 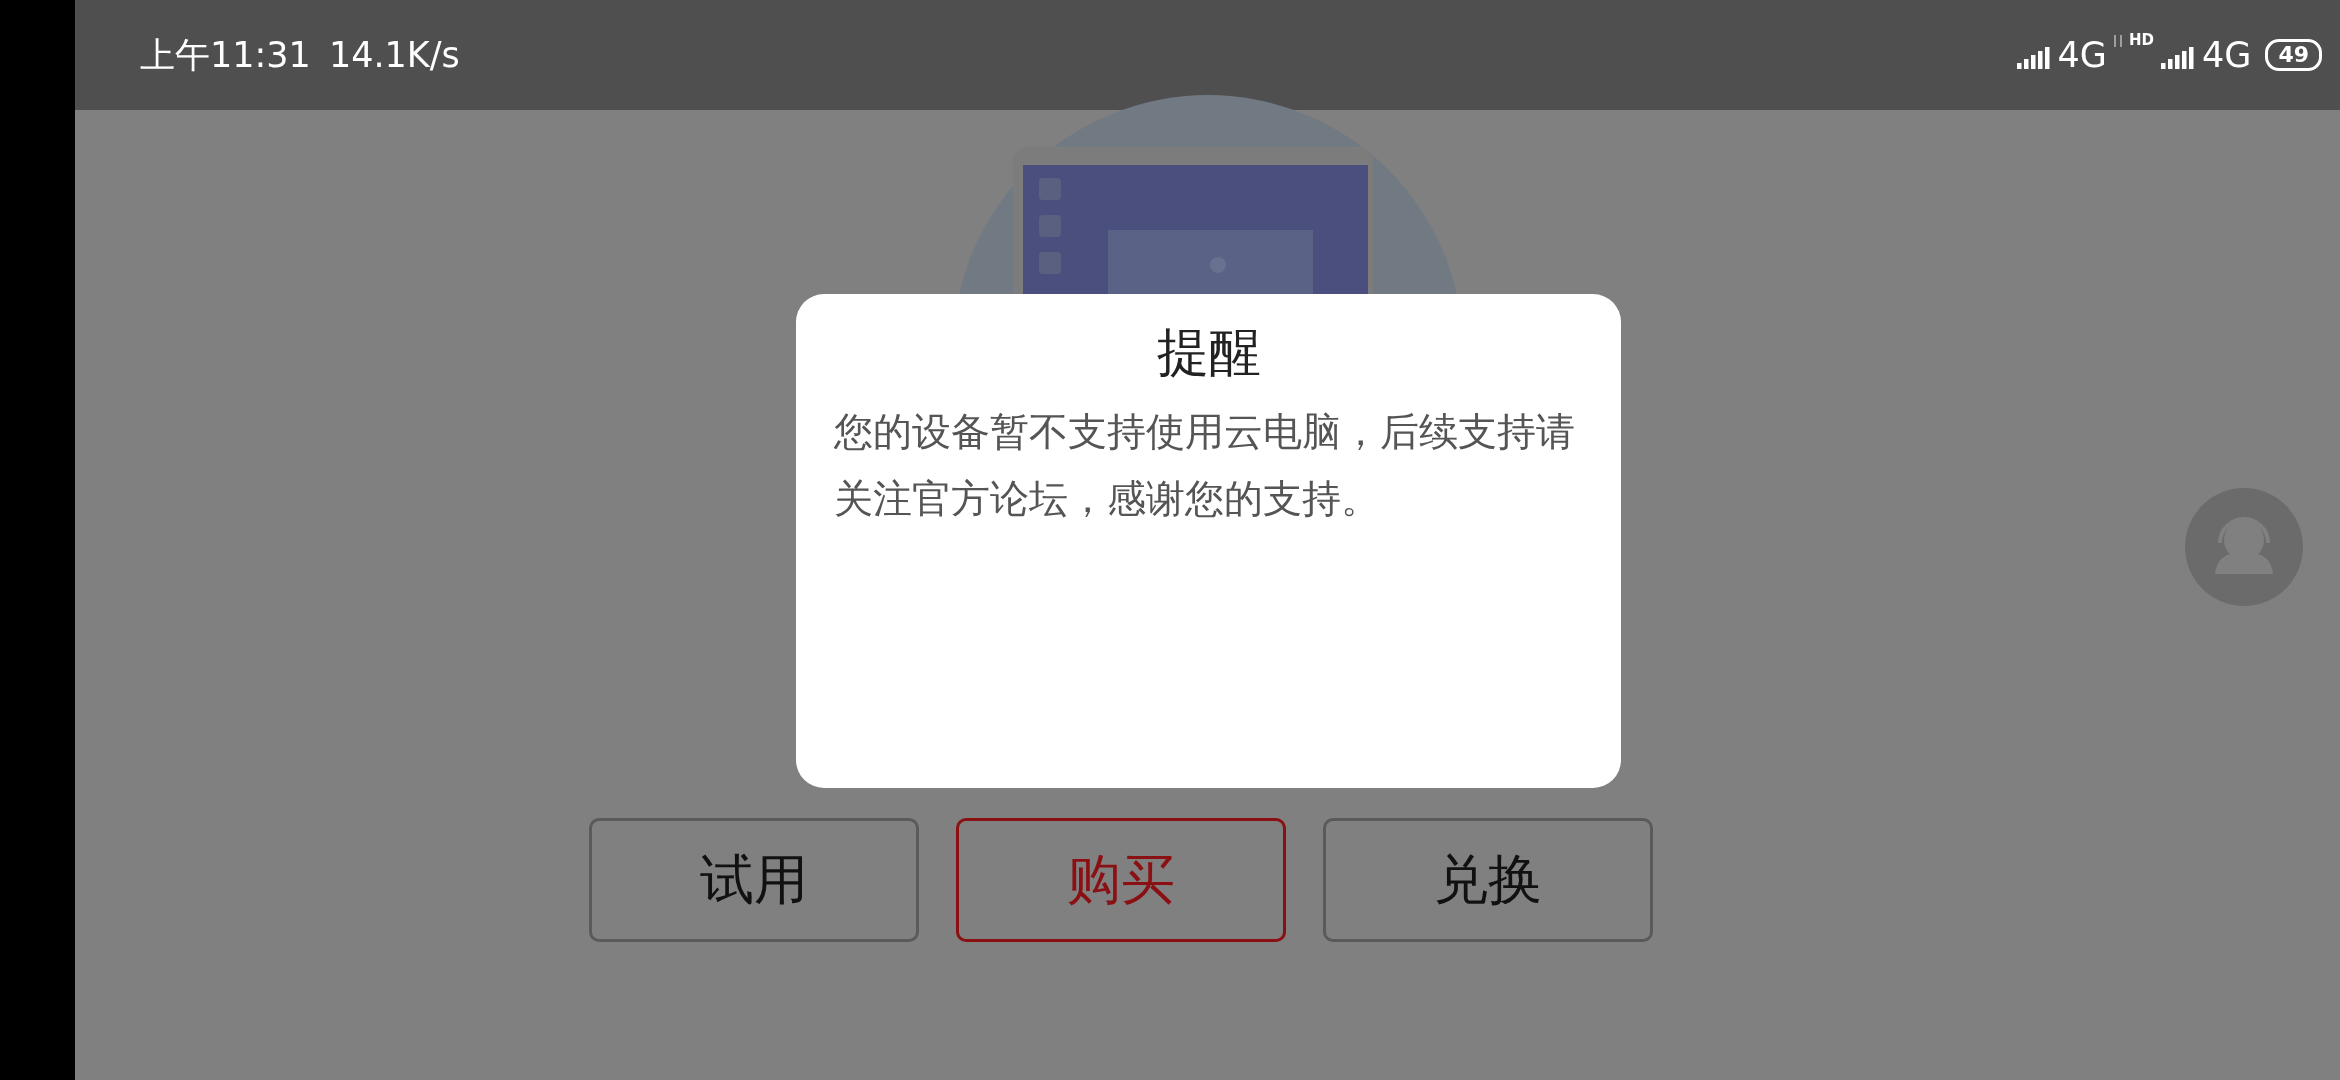 I want to click on data-arrows-icon, so click(x=2117, y=41).